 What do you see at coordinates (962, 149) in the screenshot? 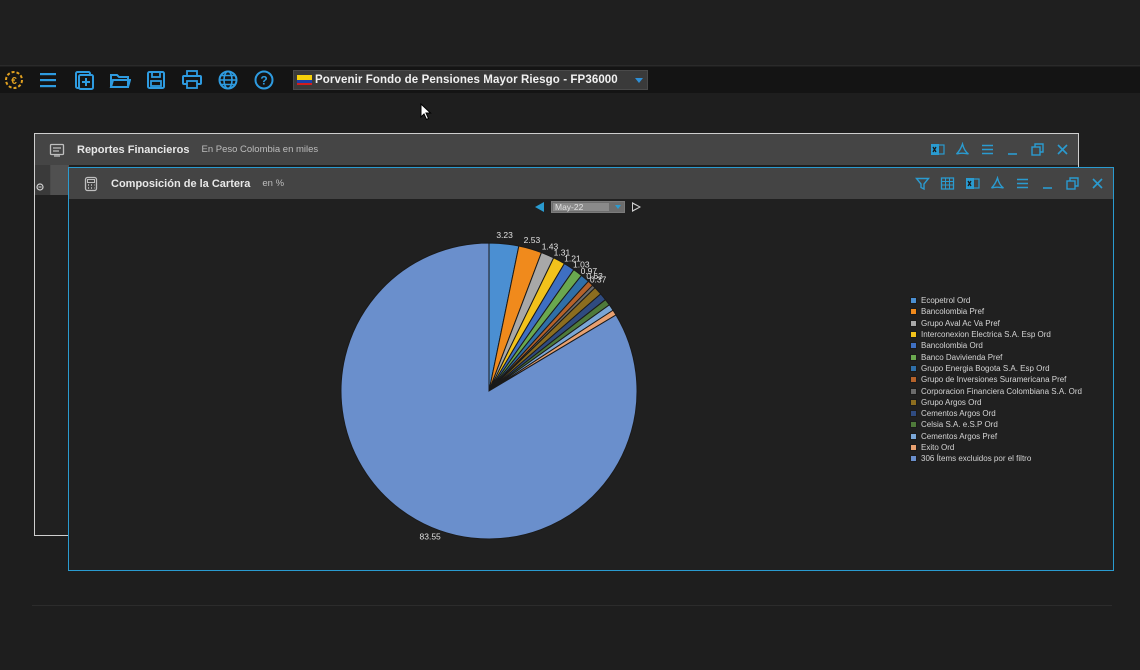
I see `pdf-export-icon` at bounding box center [962, 149].